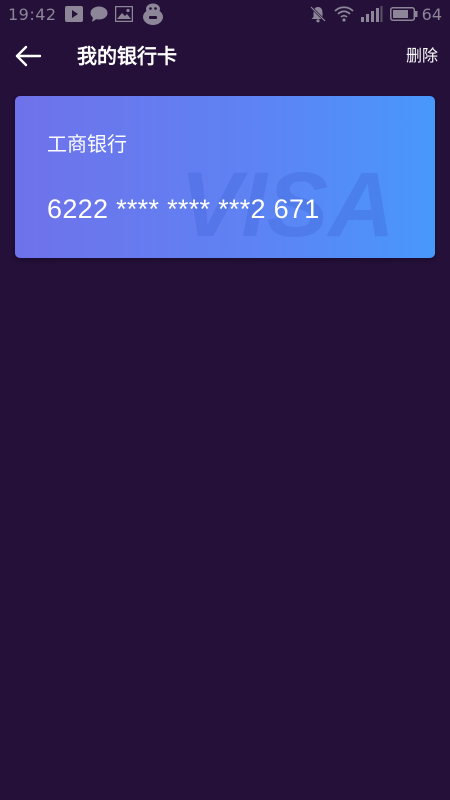 The image size is (450, 800). I want to click on page-title: 我的银行卡, so click(127, 56).